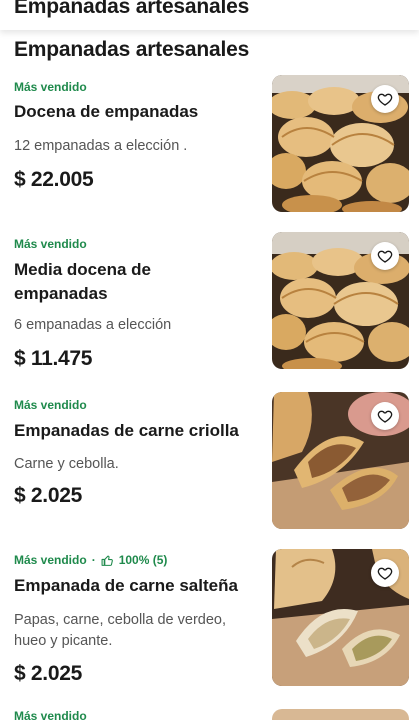 The image size is (419, 720). Describe the element at coordinates (107, 560) in the screenshot. I see `thumbs-up-icon` at that location.